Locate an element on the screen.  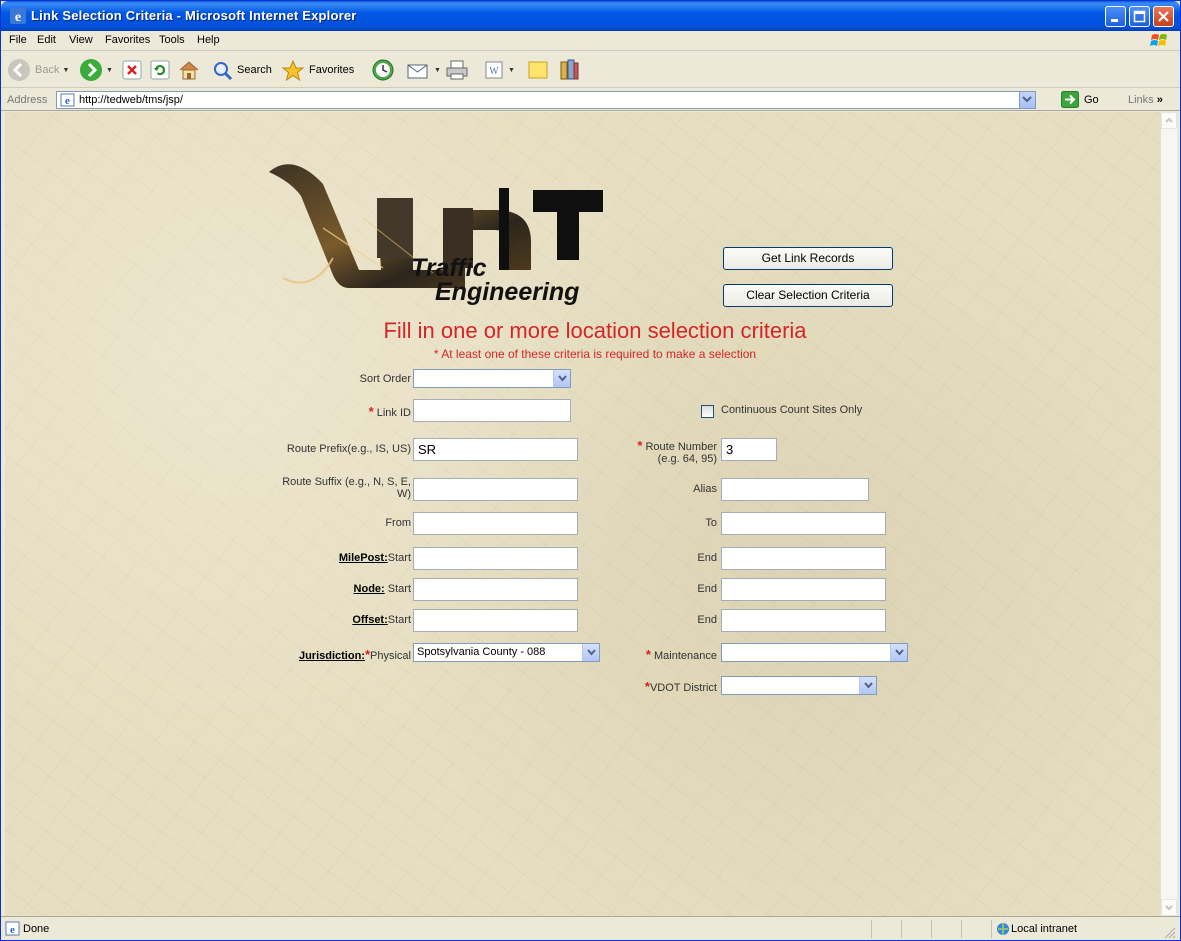
stop-button is located at coordinates (132, 70).